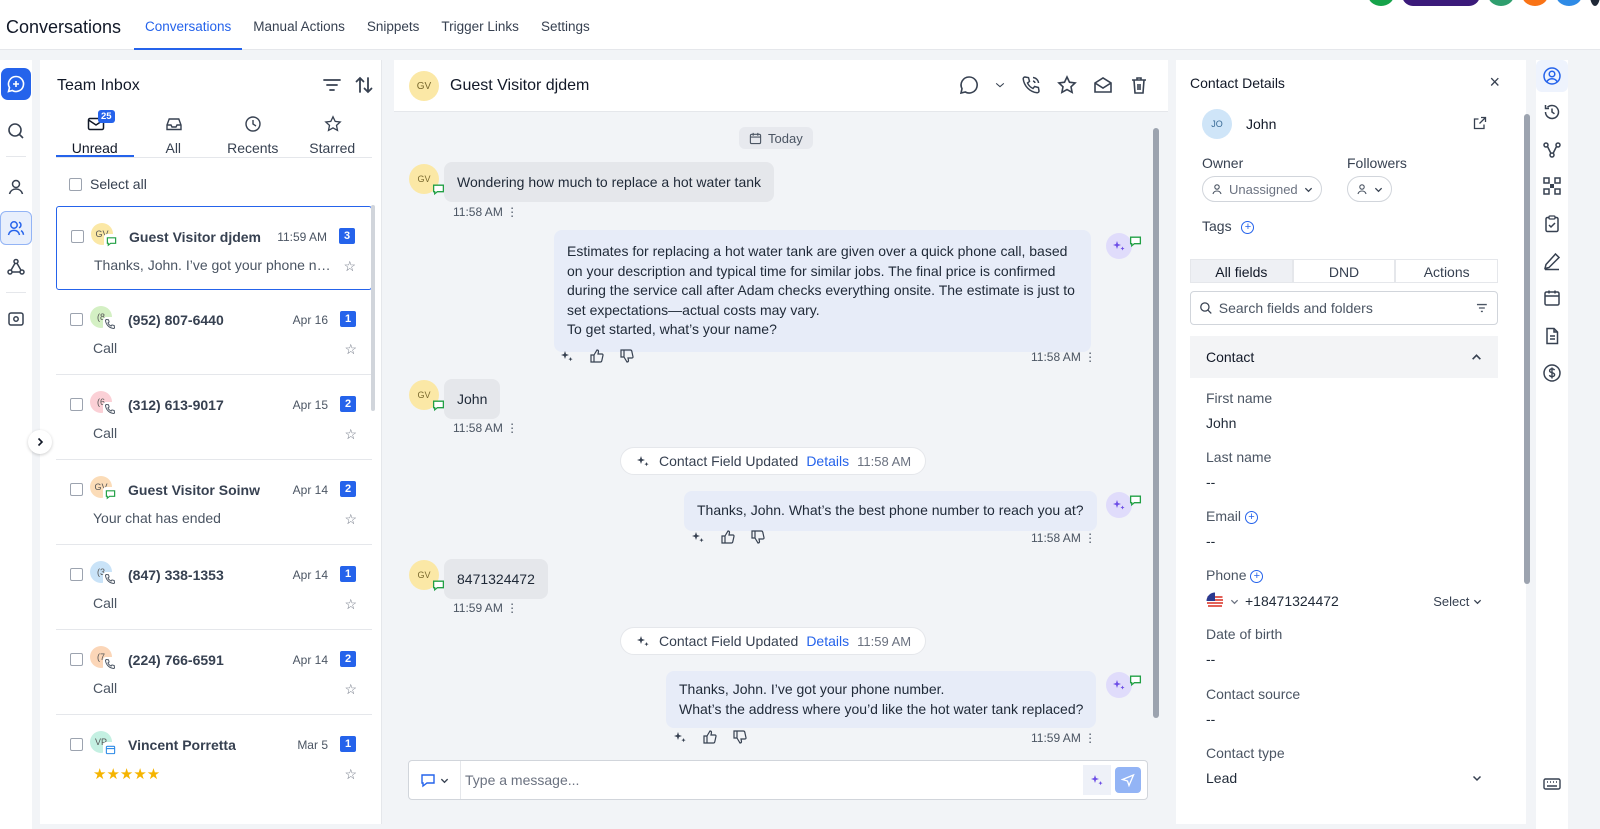  Describe the element at coordinates (1344, 646) in the screenshot. I see `field-date-of-birth: Date of birth --` at that location.